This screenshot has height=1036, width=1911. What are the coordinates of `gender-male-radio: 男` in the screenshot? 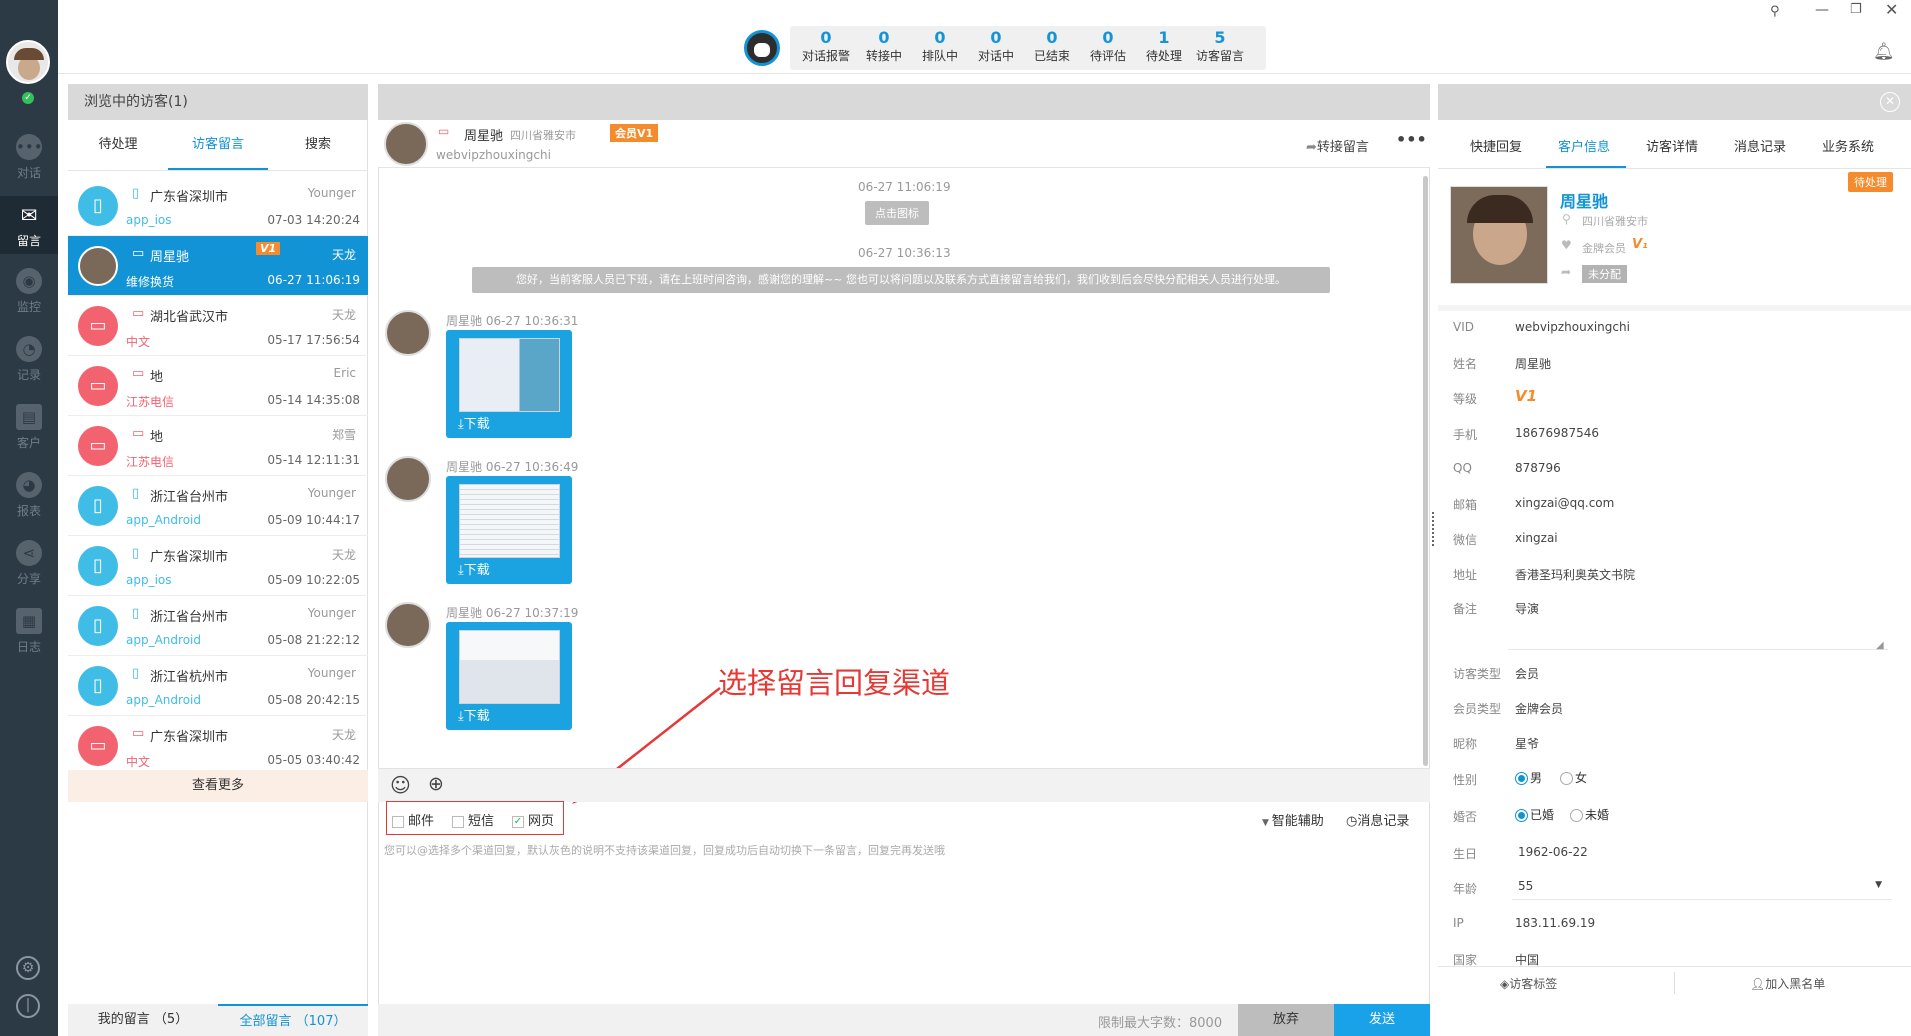 It's located at (1528, 777).